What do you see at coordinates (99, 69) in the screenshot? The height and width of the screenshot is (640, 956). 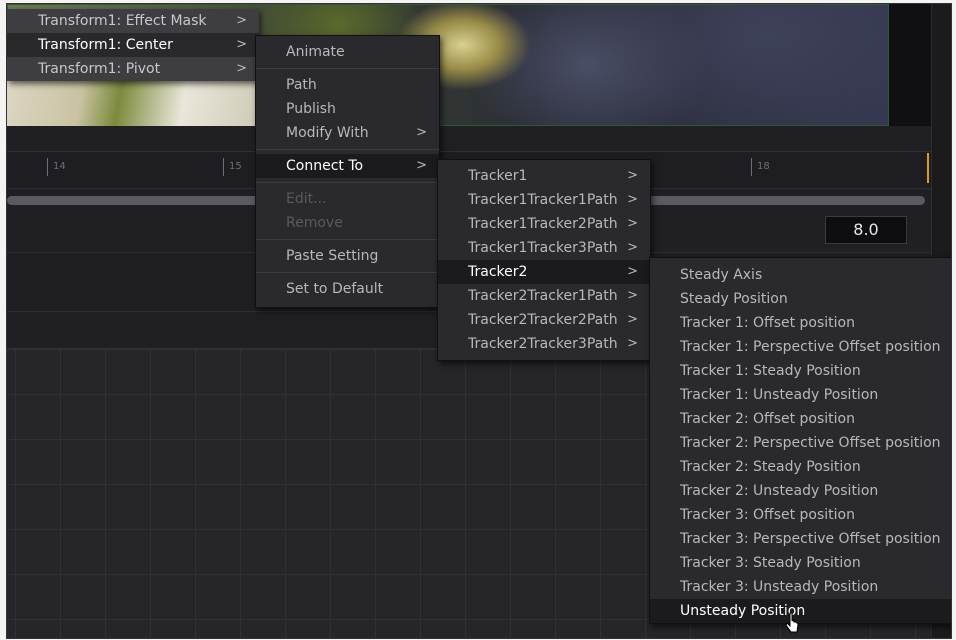 I see `menu-item-label: Transform1: Pivot` at bounding box center [99, 69].